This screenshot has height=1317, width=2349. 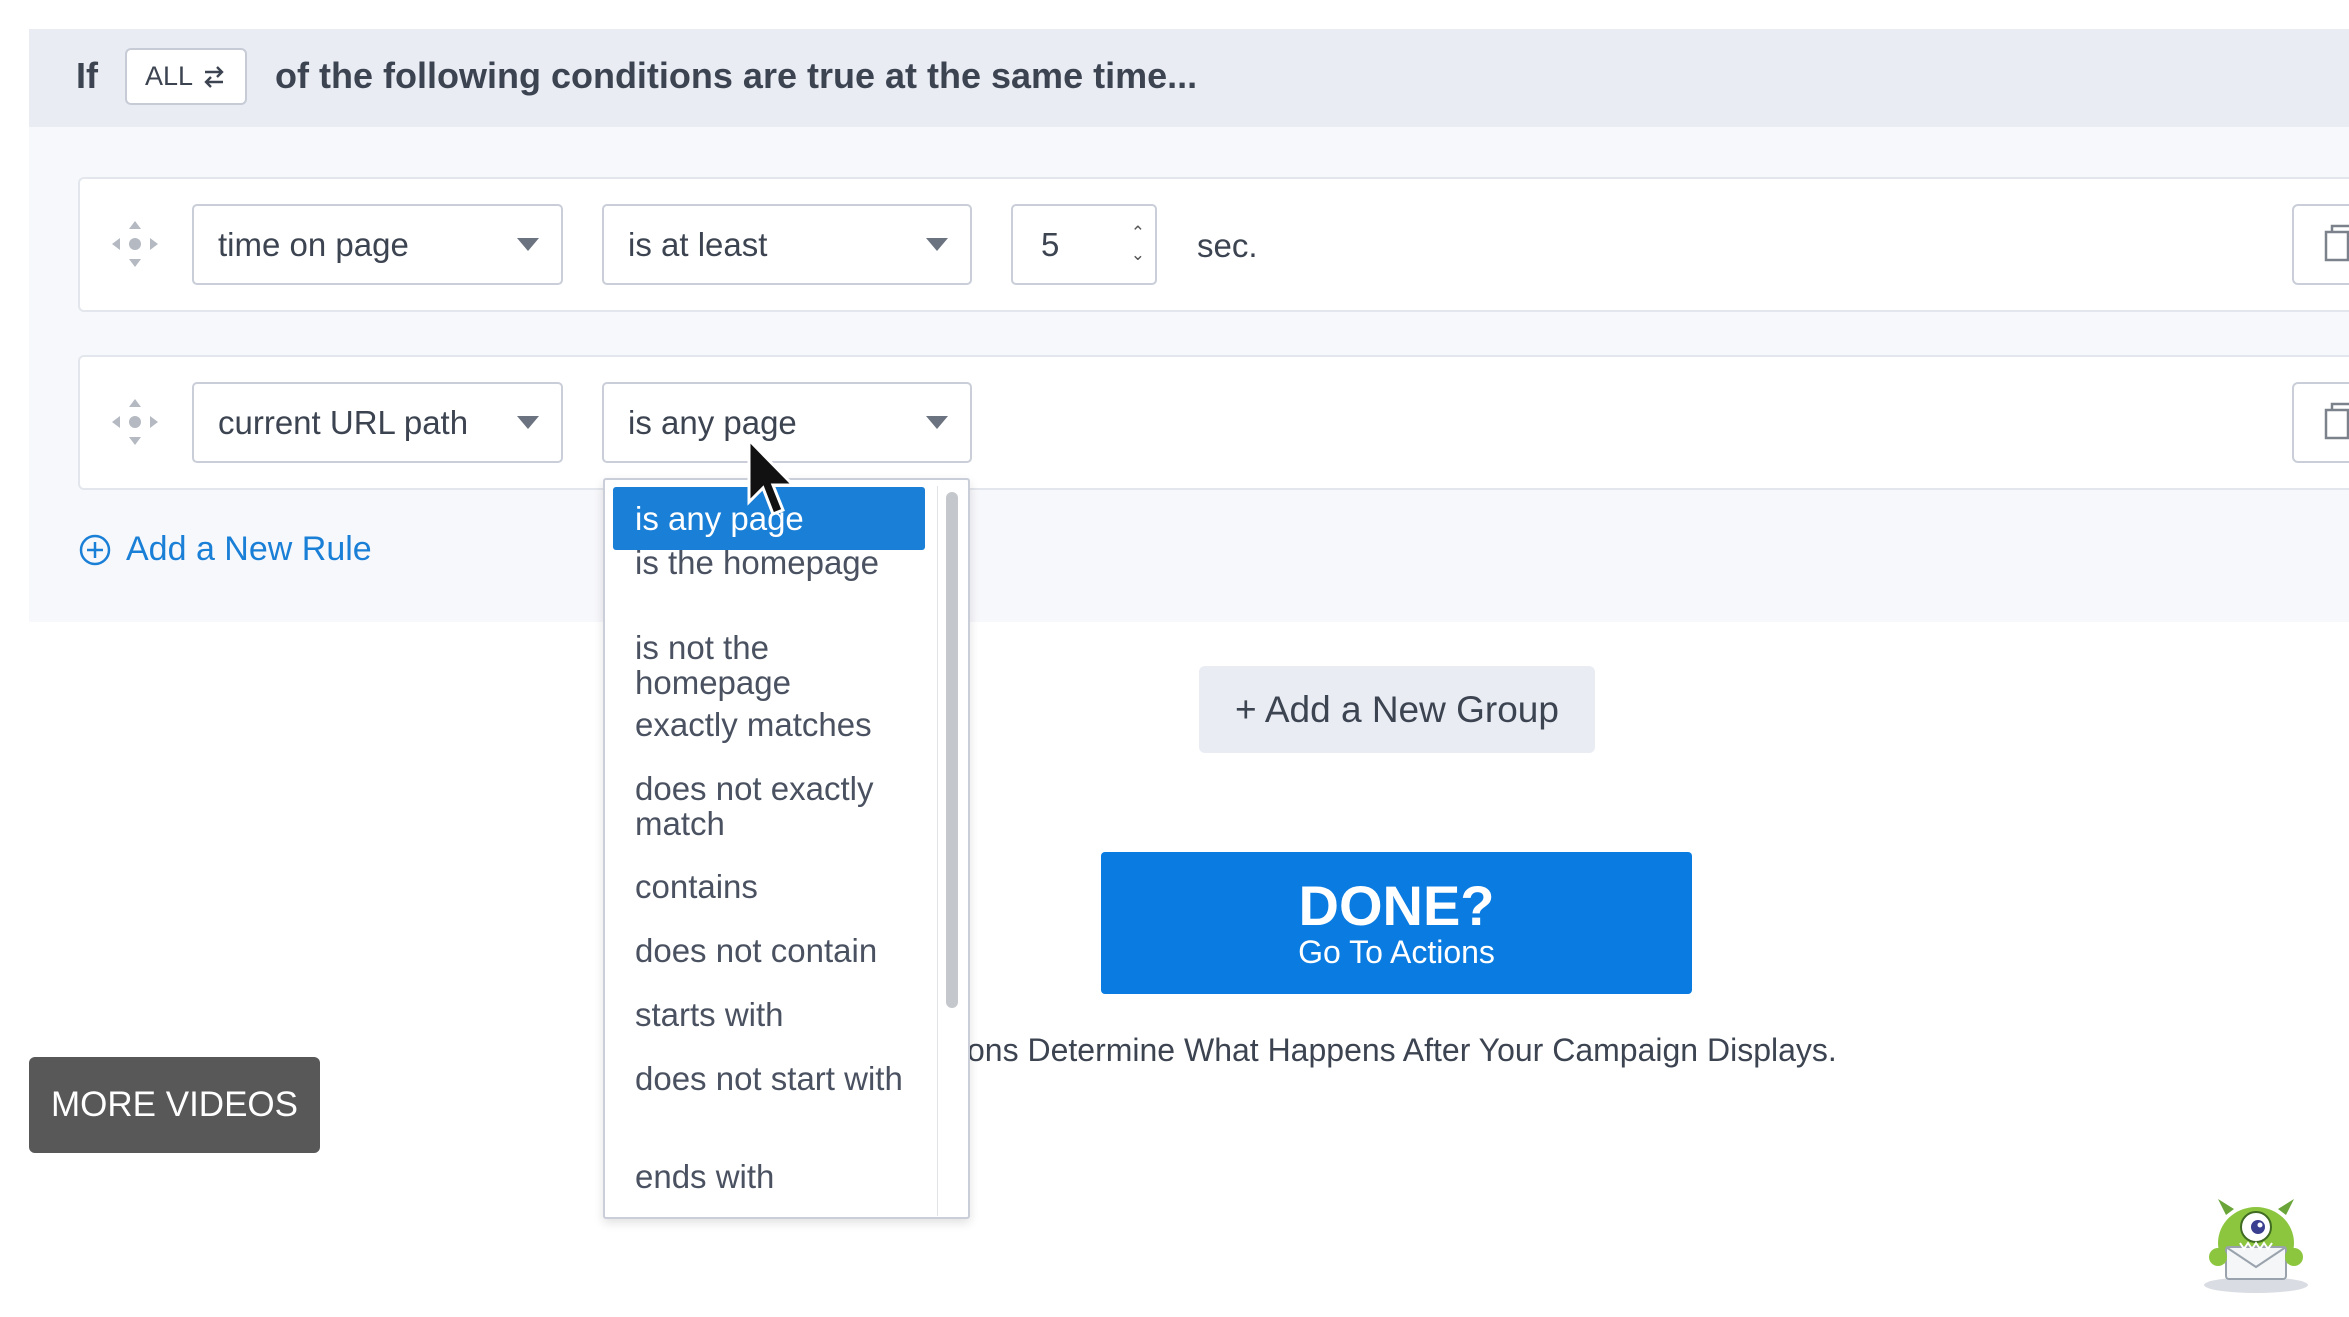 What do you see at coordinates (87, 75) in the screenshot?
I see `if-label: If` at bounding box center [87, 75].